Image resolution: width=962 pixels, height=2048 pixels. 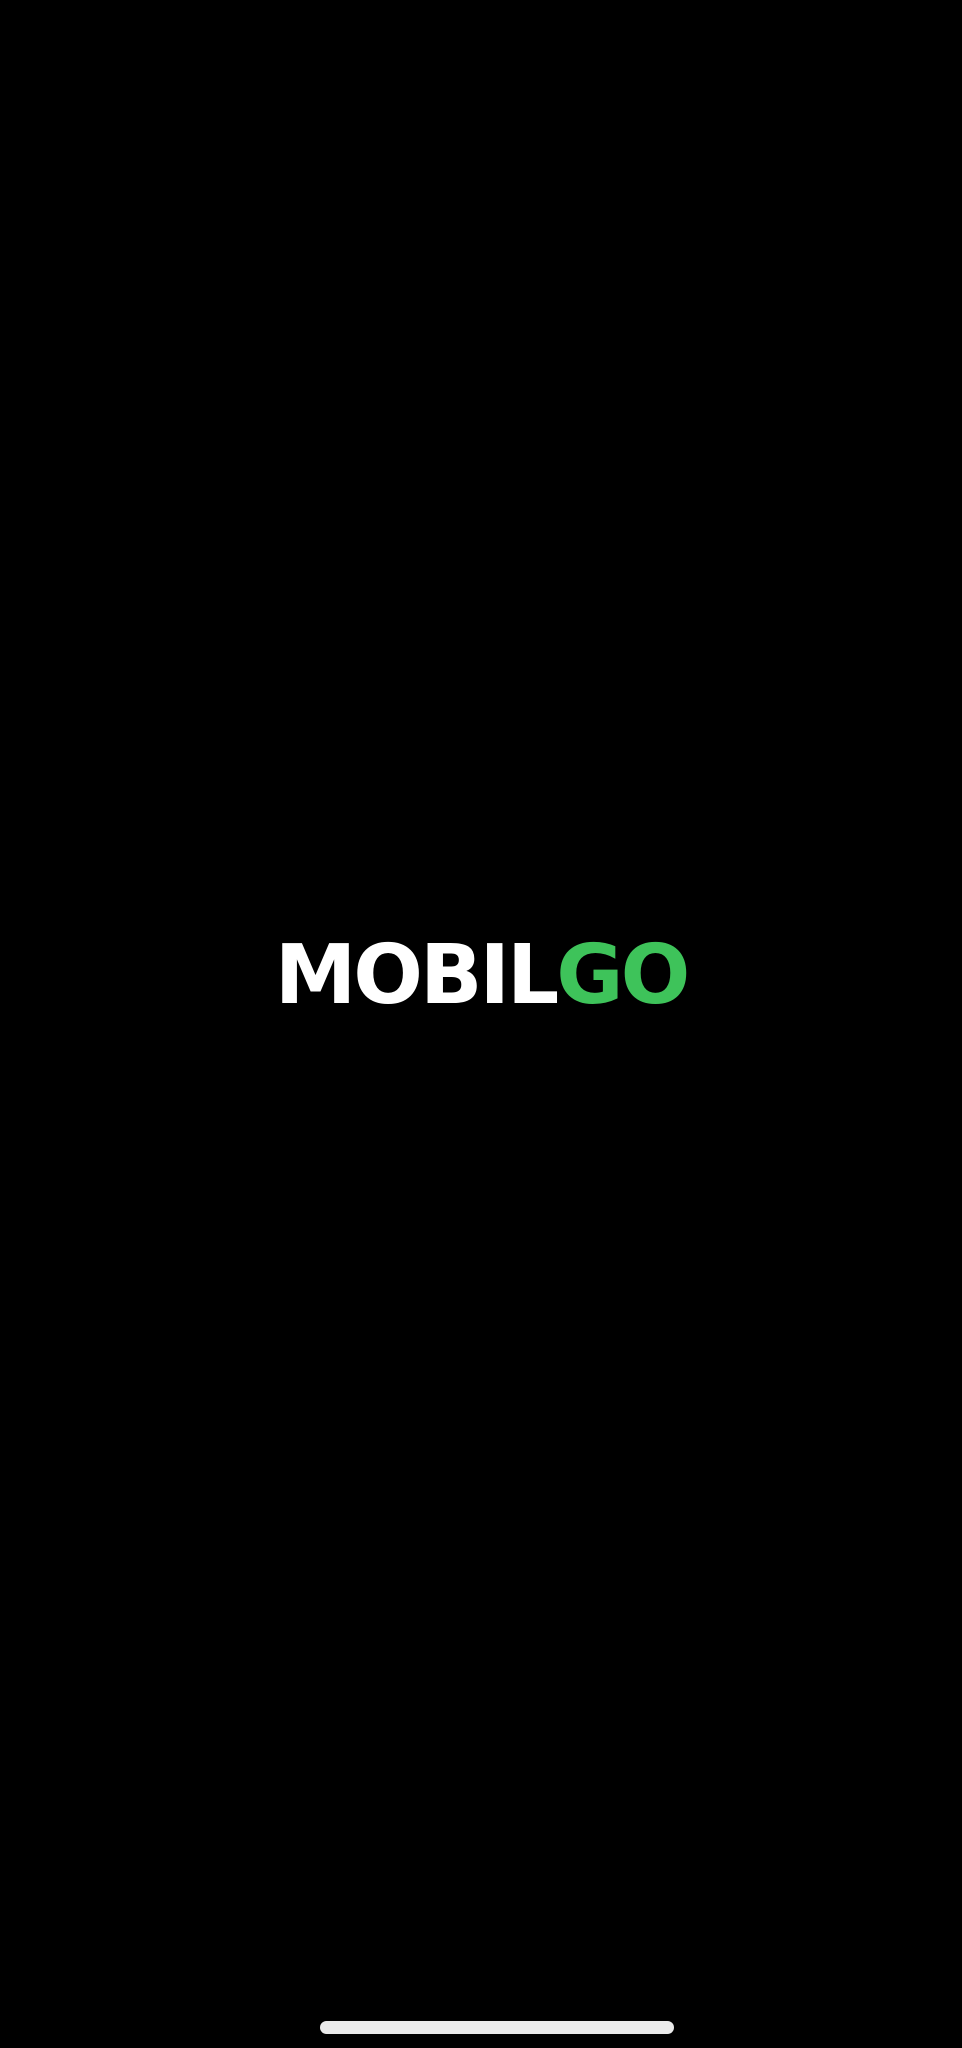 I want to click on app-logo: MOBIL GO, so click(x=481, y=975).